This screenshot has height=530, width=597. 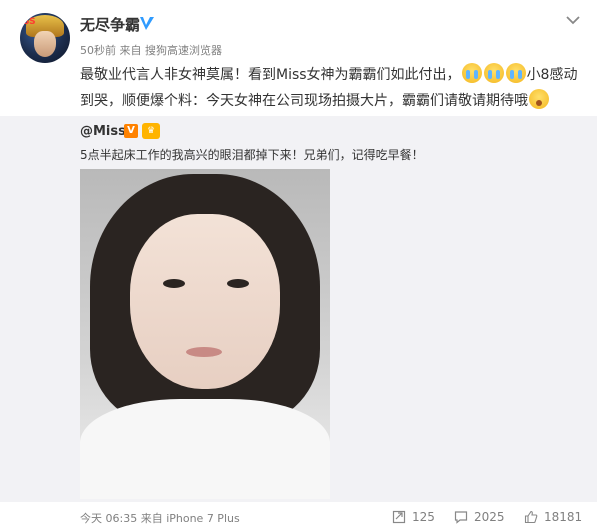 What do you see at coordinates (252, 155) in the screenshot?
I see `repost-text: 5点半起床工作的我高兴的眼泪都掉下来！兄弟们，记得吃早餐！` at bounding box center [252, 155].